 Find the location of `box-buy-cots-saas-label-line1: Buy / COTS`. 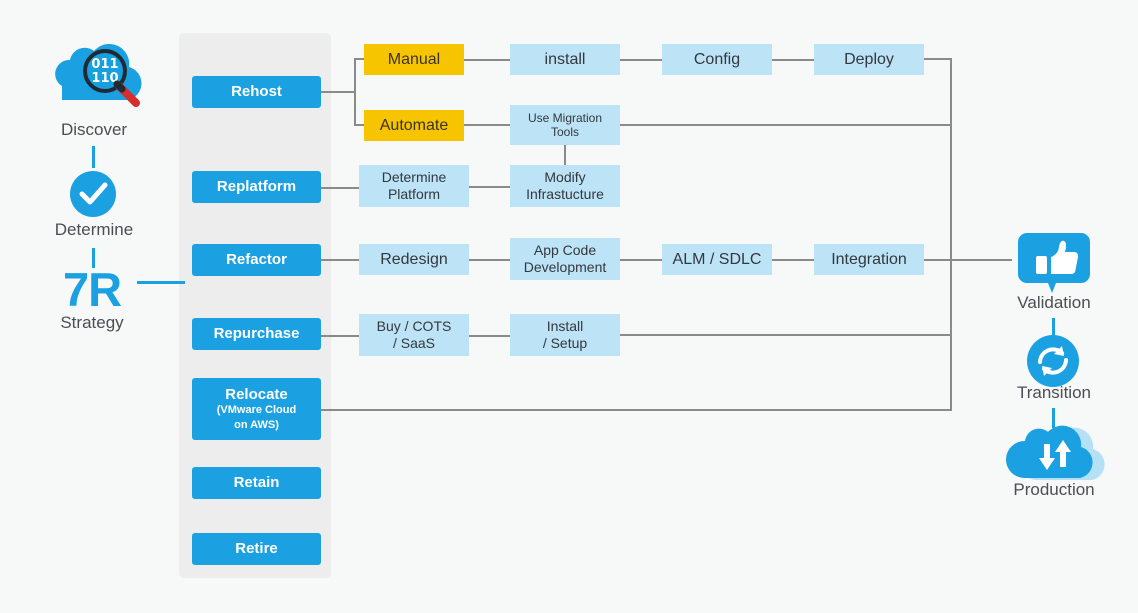

box-buy-cots-saas-label-line1: Buy / COTS is located at coordinates (414, 326).